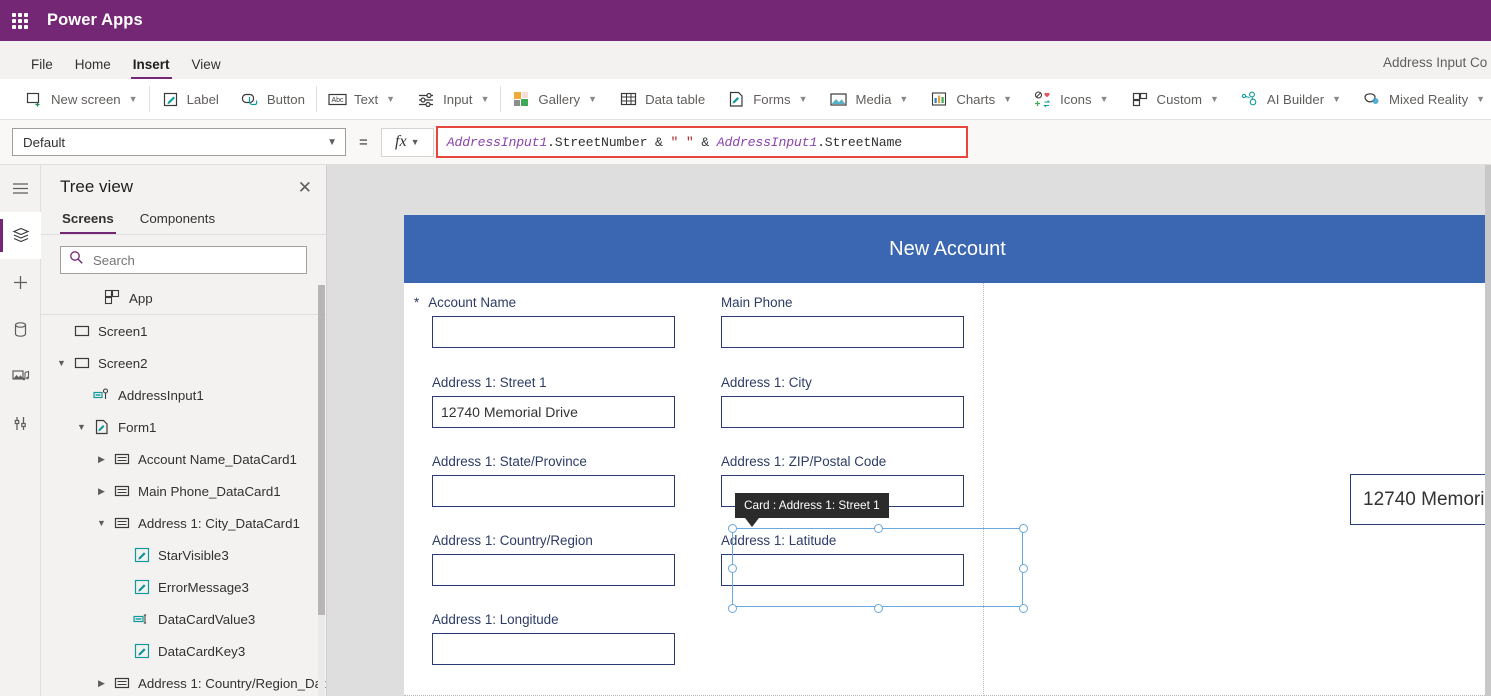 This screenshot has width=1491, height=696. I want to click on tree-item: ▶ Address 1: Country/Region_DataCard, so click(183, 681).